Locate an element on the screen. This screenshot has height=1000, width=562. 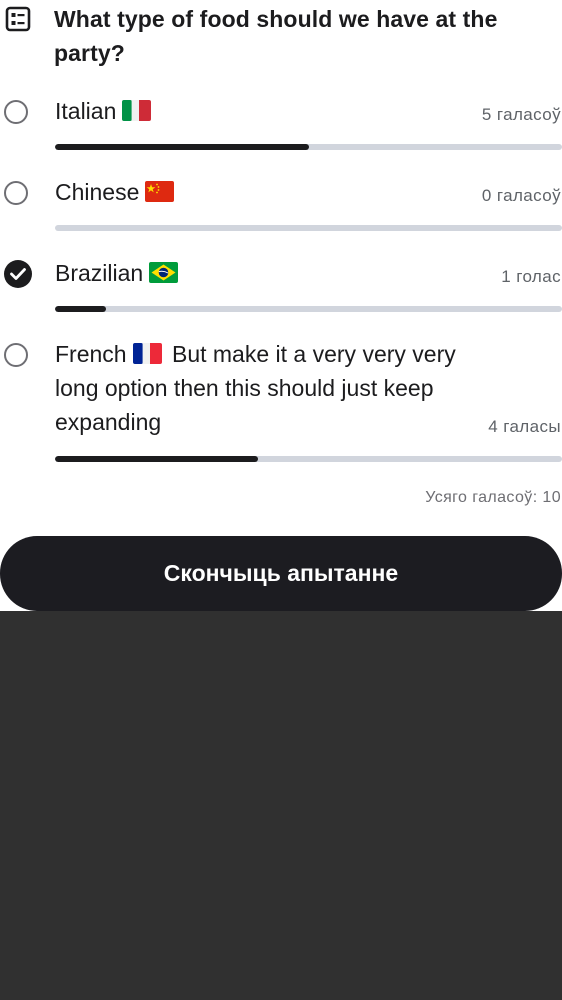
vote-count: 0 галасоў is located at coordinates (521, 195).